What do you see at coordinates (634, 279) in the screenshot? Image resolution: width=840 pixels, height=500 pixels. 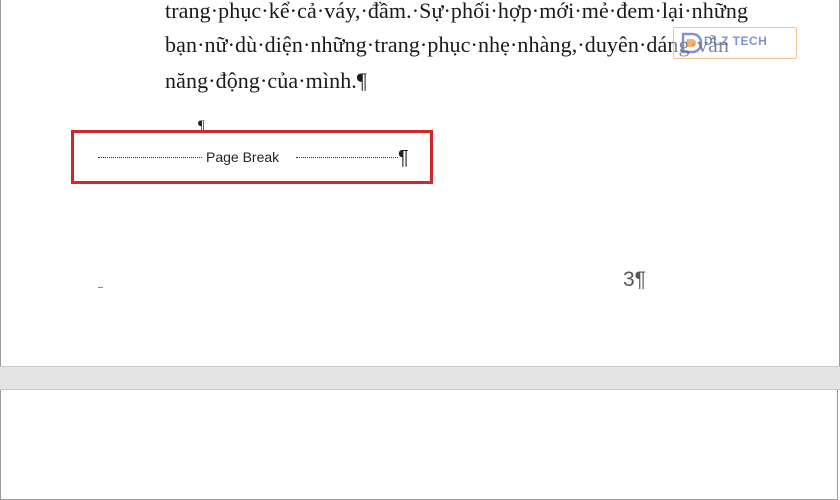 I see `page-number: 3¶` at bounding box center [634, 279].